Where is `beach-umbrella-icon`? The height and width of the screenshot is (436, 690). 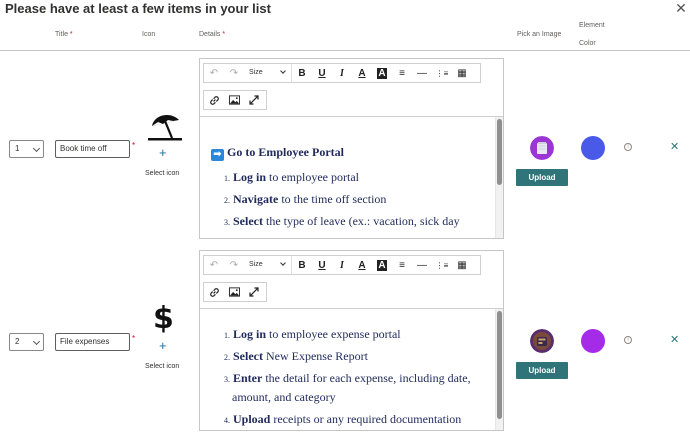
beach-umbrella-icon is located at coordinates (165, 128).